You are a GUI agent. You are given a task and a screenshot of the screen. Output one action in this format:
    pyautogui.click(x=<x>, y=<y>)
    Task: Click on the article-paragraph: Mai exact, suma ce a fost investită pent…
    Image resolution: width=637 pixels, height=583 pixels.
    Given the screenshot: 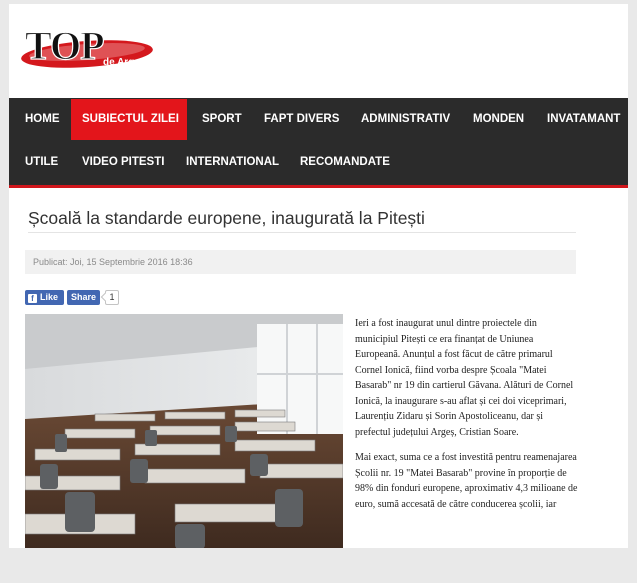 What is the action you would take?
    pyautogui.click(x=466, y=481)
    